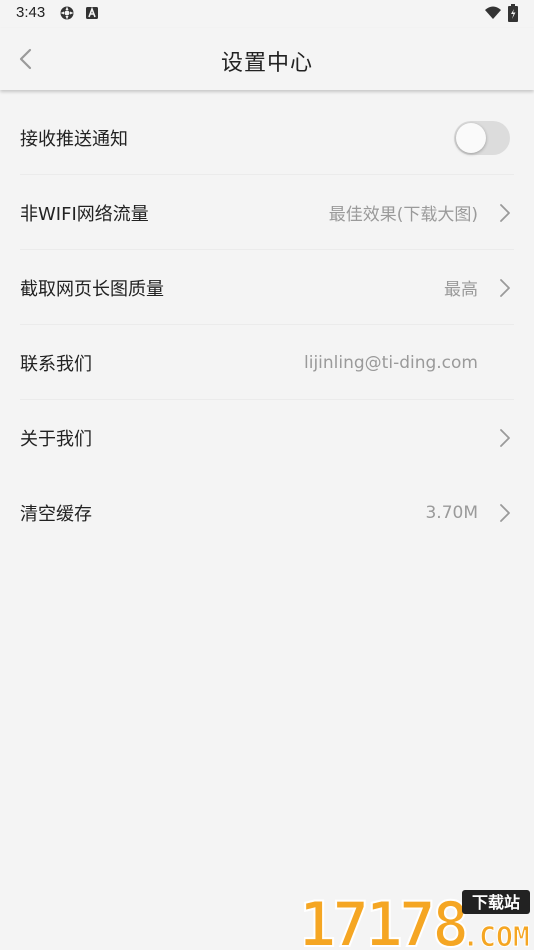 The image size is (534, 950). Describe the element at coordinates (92, 289) in the screenshot. I see `screenshot-quality-label: 截取网页长图质量` at that location.